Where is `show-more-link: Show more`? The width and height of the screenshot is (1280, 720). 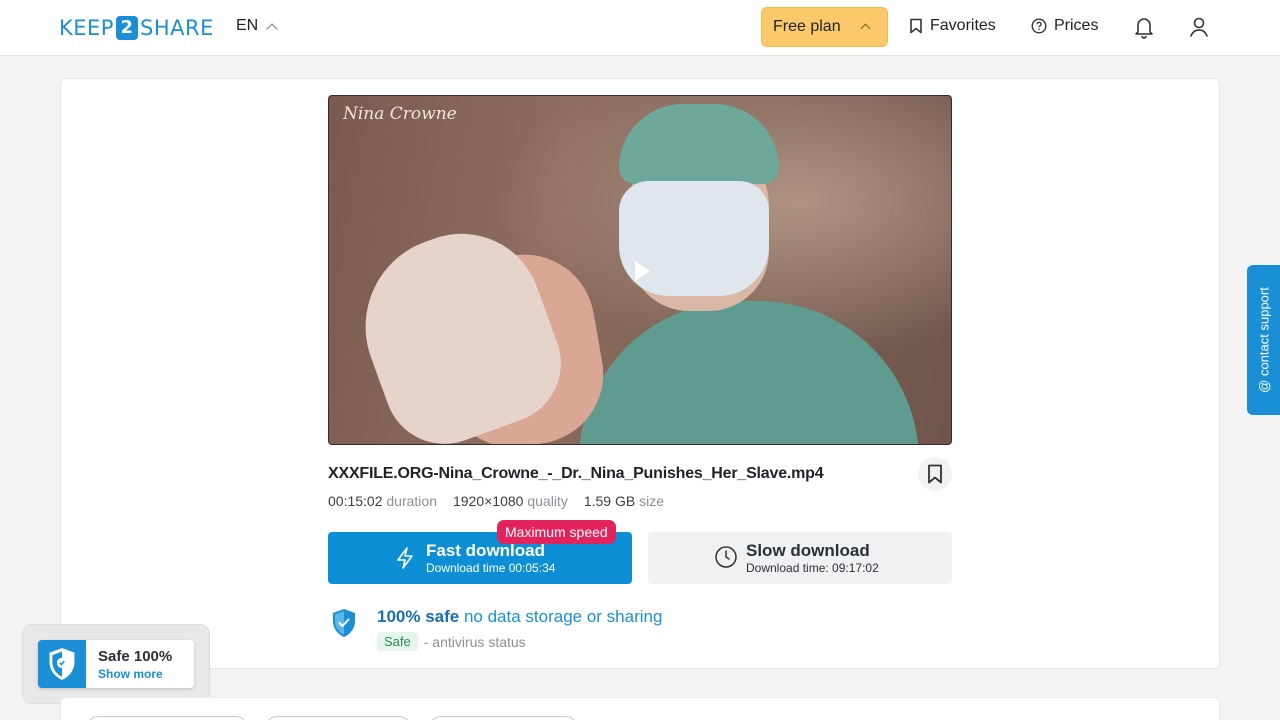 show-more-link: Show more is located at coordinates (130, 674).